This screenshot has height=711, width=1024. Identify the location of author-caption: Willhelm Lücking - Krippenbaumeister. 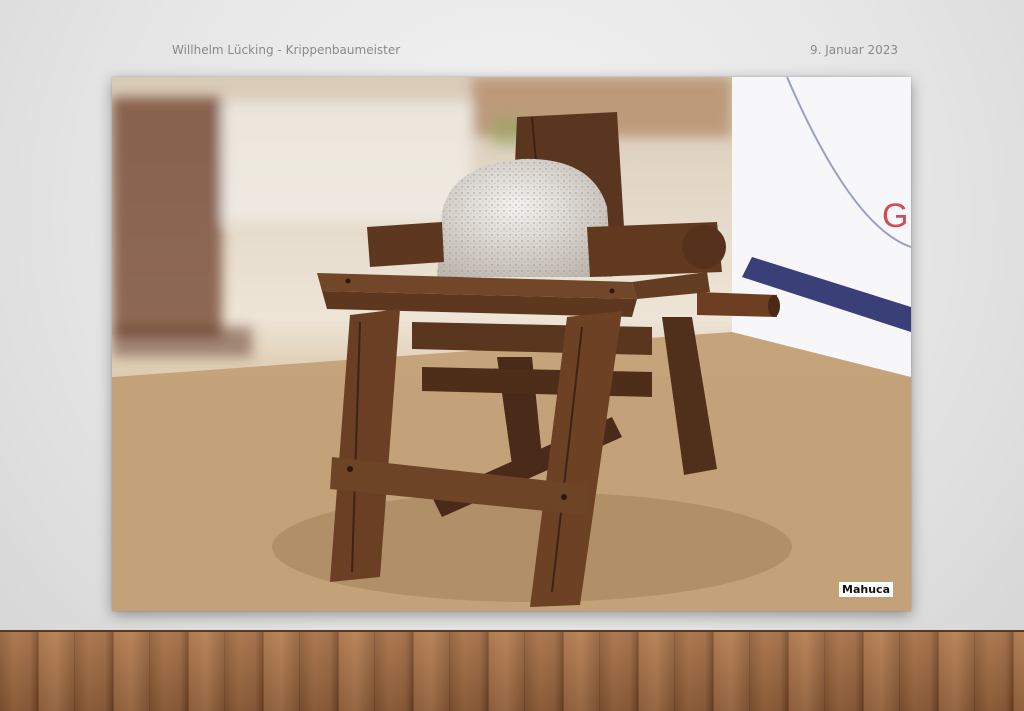
(286, 50).